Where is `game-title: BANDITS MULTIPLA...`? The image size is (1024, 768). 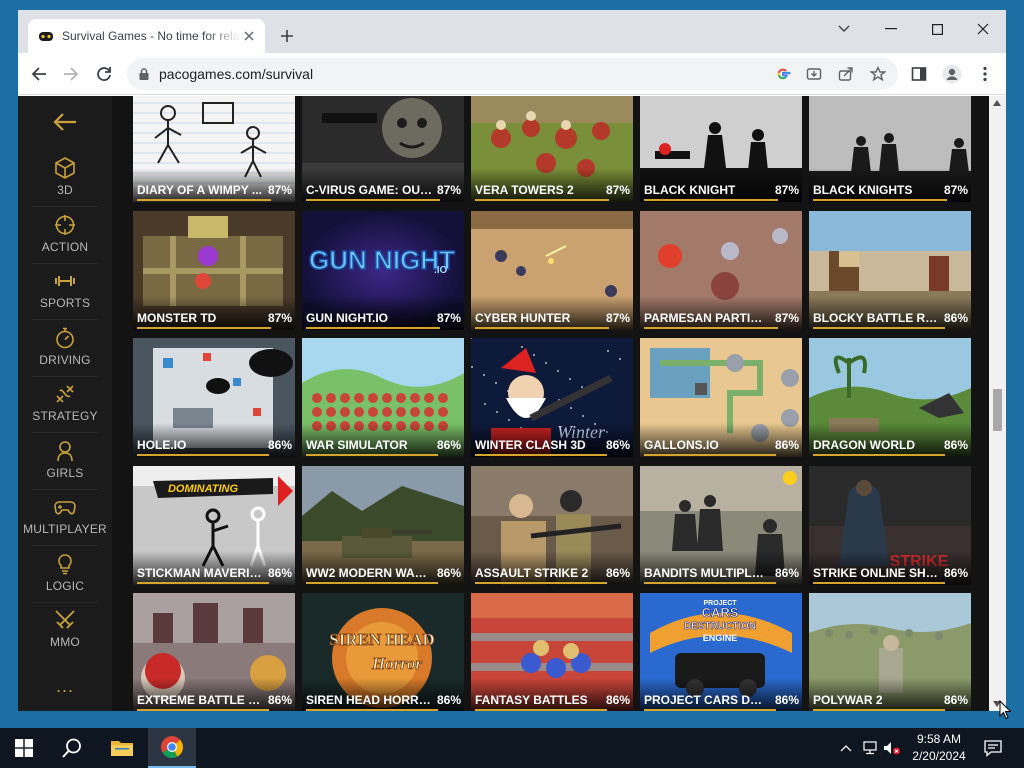 game-title: BANDITS MULTIPLA... is located at coordinates (707, 573).